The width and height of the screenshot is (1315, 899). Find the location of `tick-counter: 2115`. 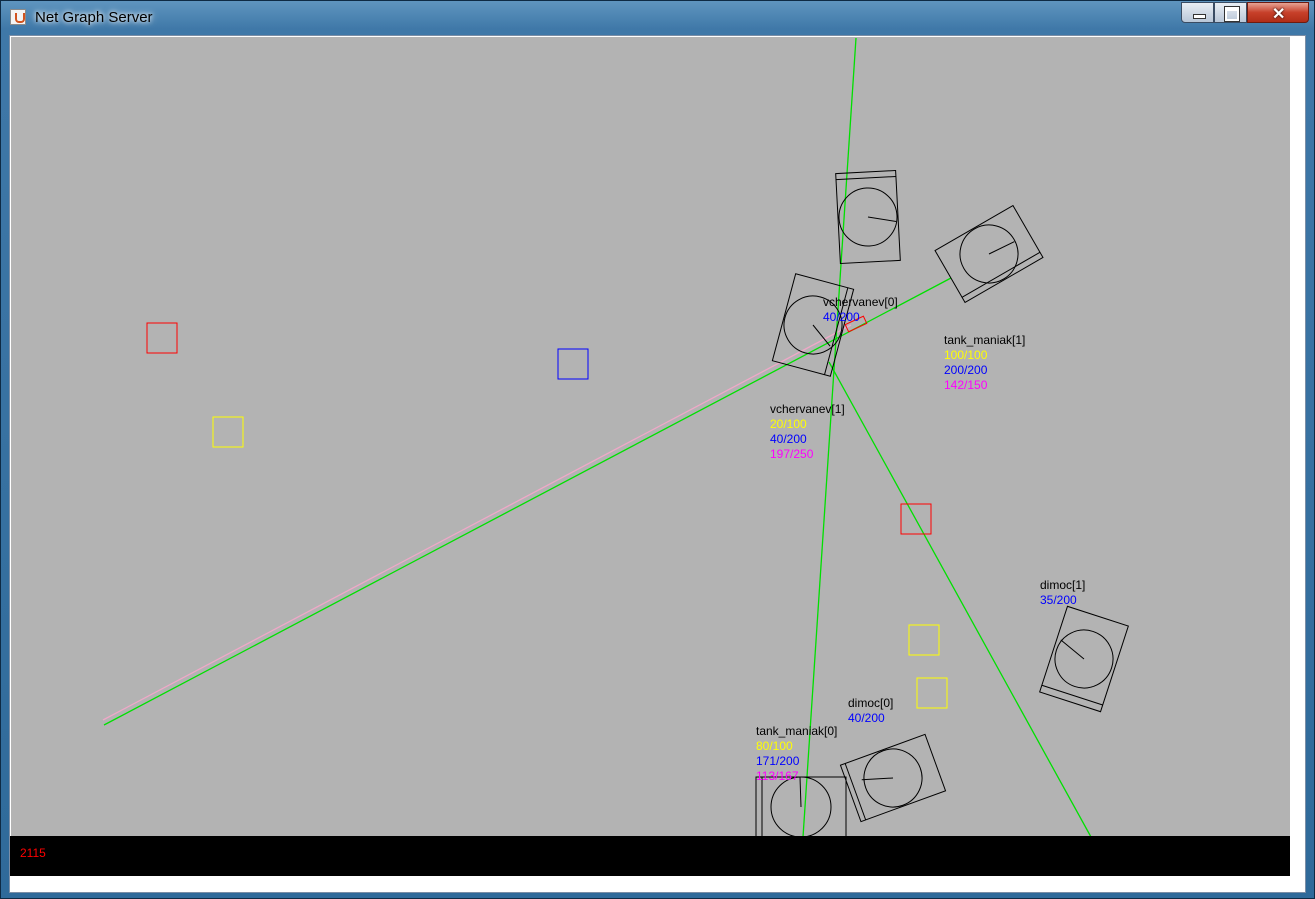

tick-counter: 2115 is located at coordinates (33, 853).